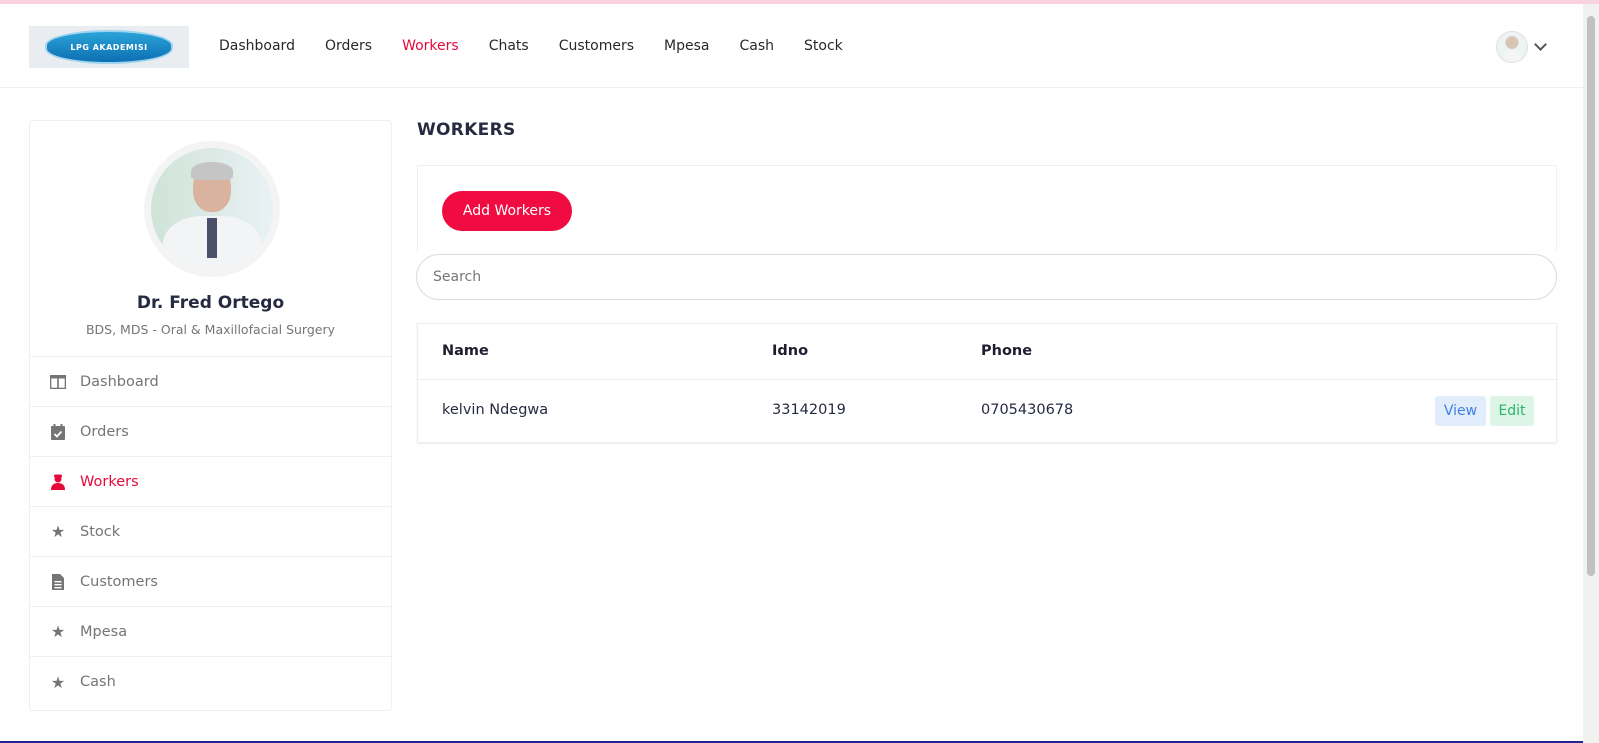 Image resolution: width=1599 pixels, height=743 pixels. Describe the element at coordinates (987, 208) in the screenshot. I see `toolbar-card: Add Workers` at that location.